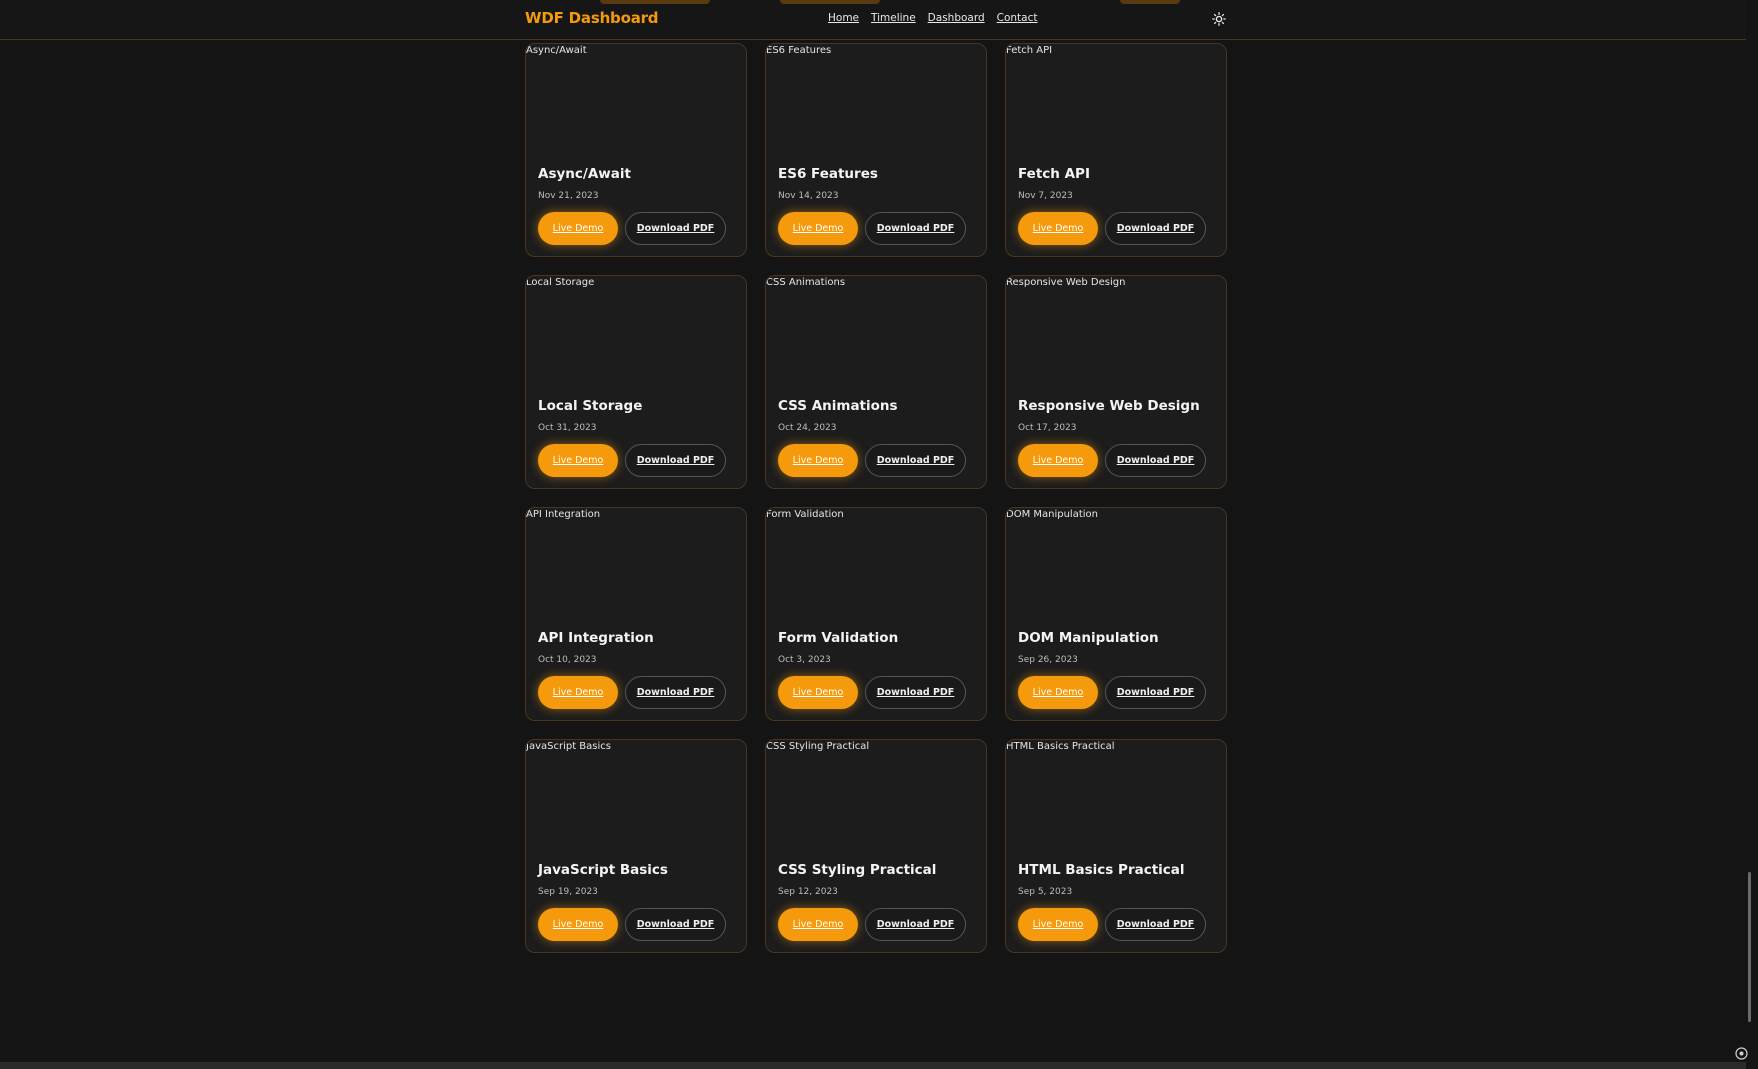 The image size is (1758, 1069). Describe the element at coordinates (556, 50) in the screenshot. I see `card-image-alt-text: Async/Await` at that location.